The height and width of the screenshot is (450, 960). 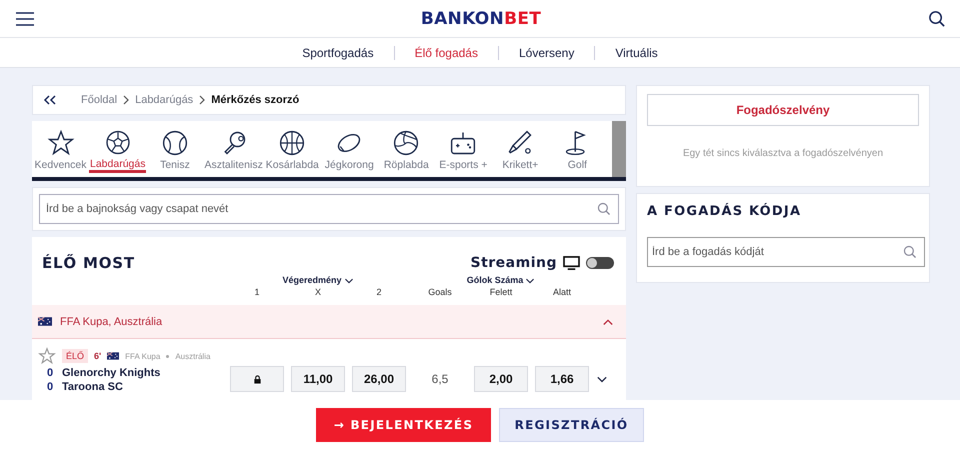 What do you see at coordinates (174, 143) in the screenshot?
I see `tennis-ball-icon` at bounding box center [174, 143].